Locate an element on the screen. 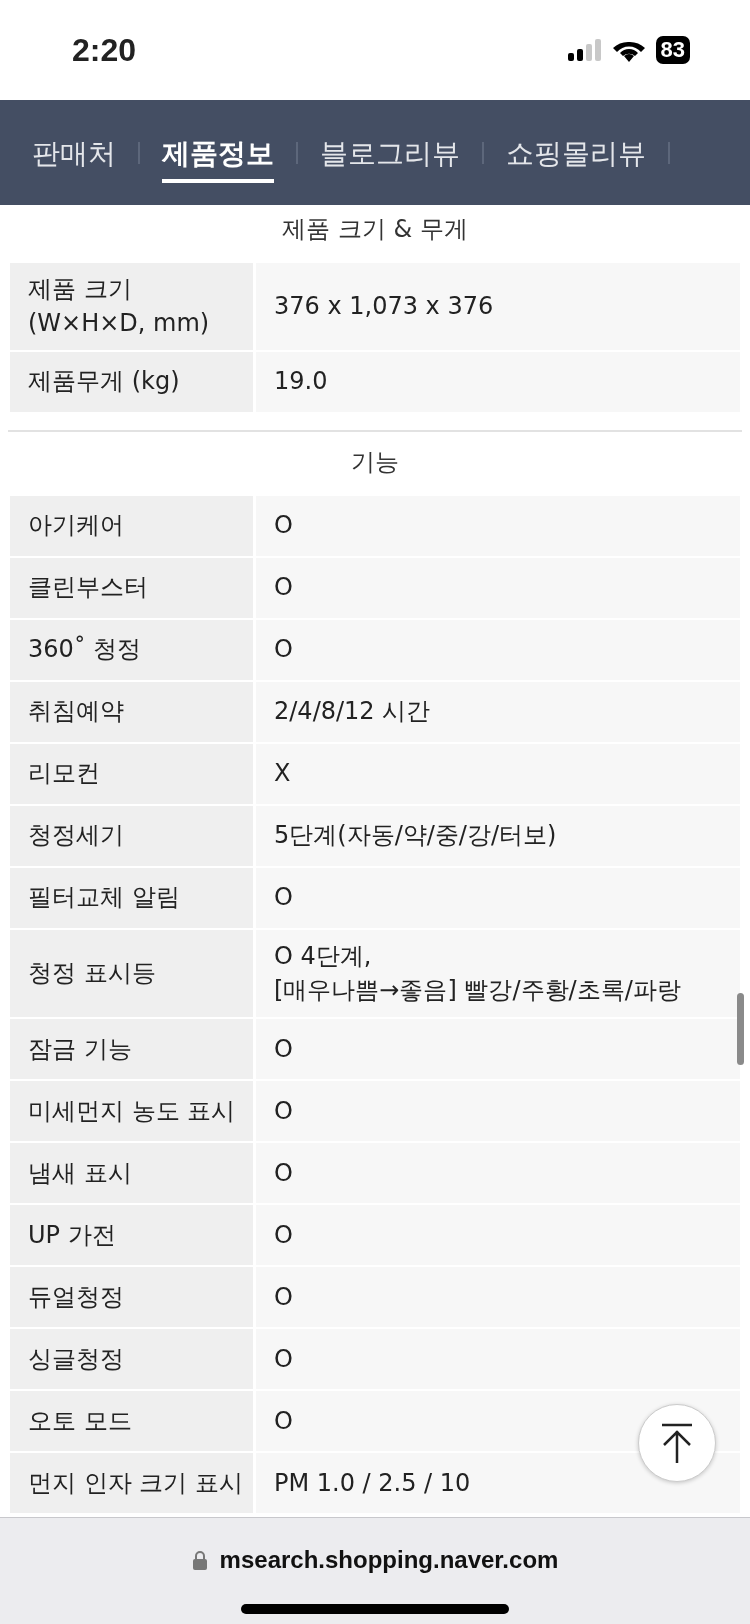 This screenshot has width=750, height=1624. lock-icon is located at coordinates (199, 1560).